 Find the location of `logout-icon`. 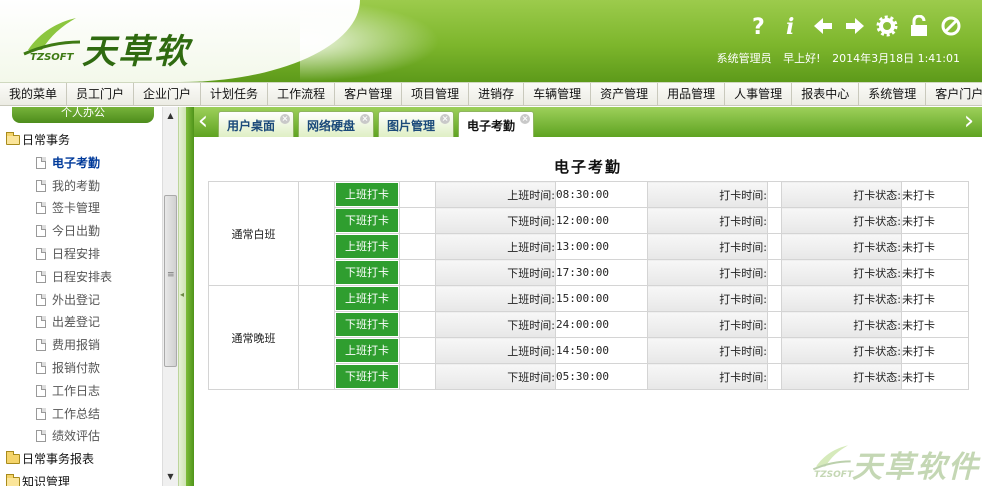

logout-icon is located at coordinates (951, 26).